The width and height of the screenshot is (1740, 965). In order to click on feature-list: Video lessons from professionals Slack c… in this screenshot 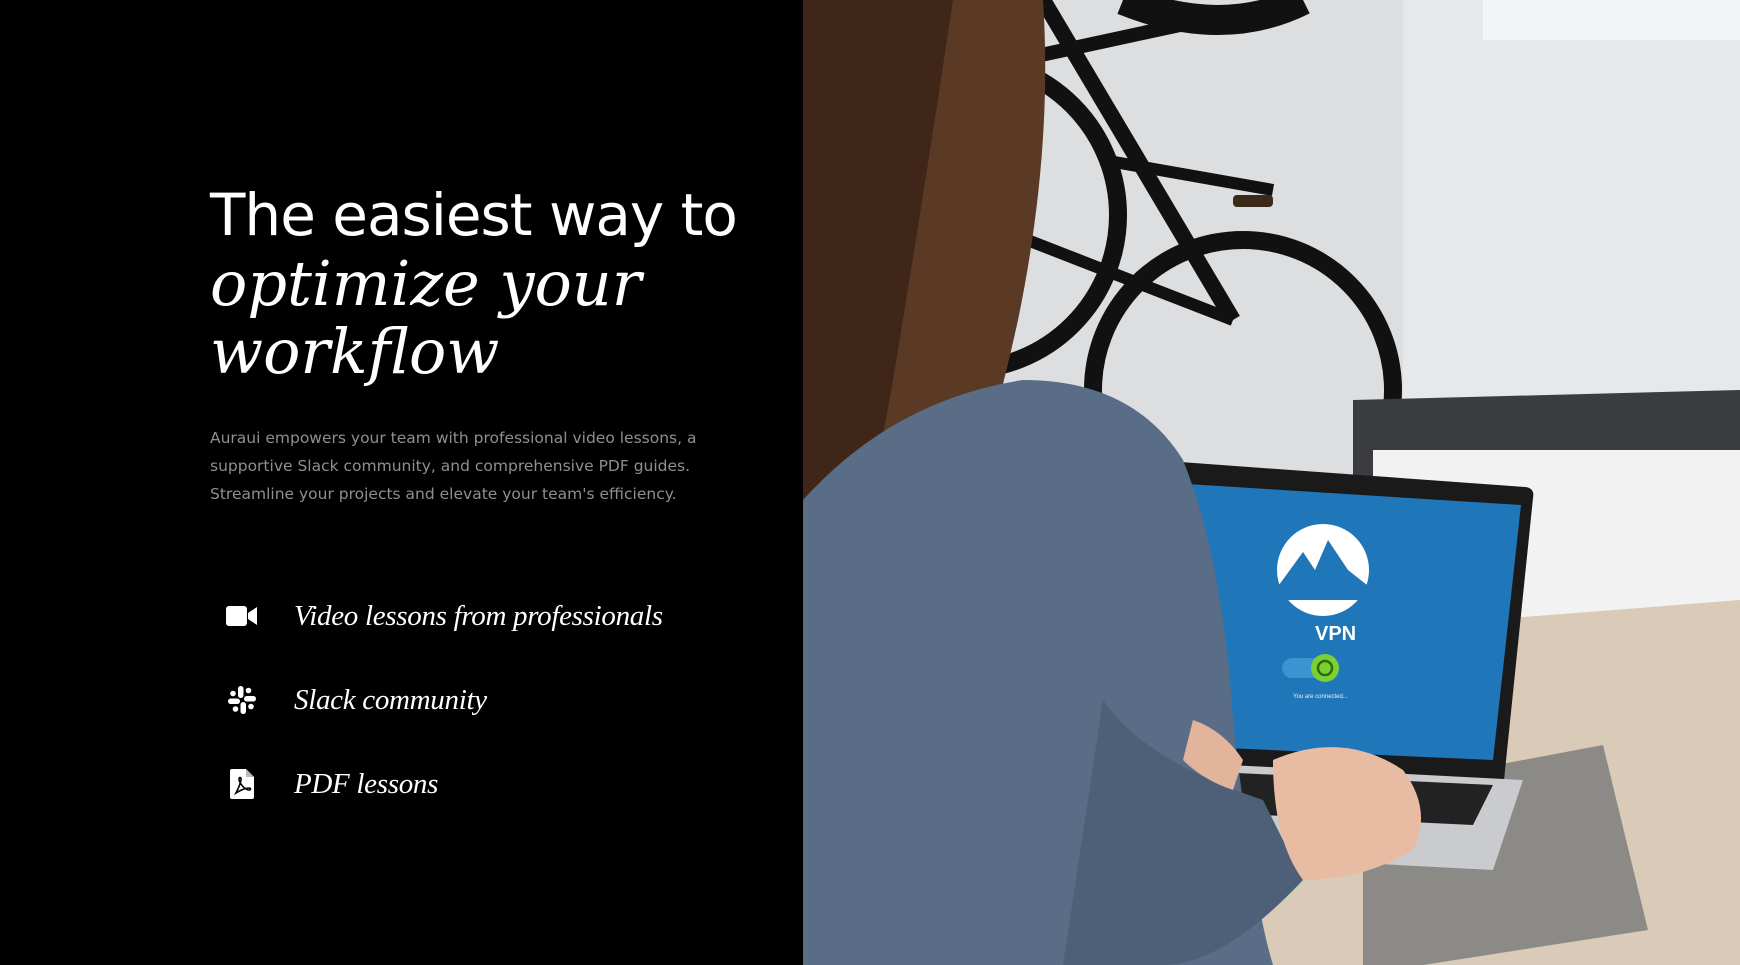, I will do `click(490, 700)`.